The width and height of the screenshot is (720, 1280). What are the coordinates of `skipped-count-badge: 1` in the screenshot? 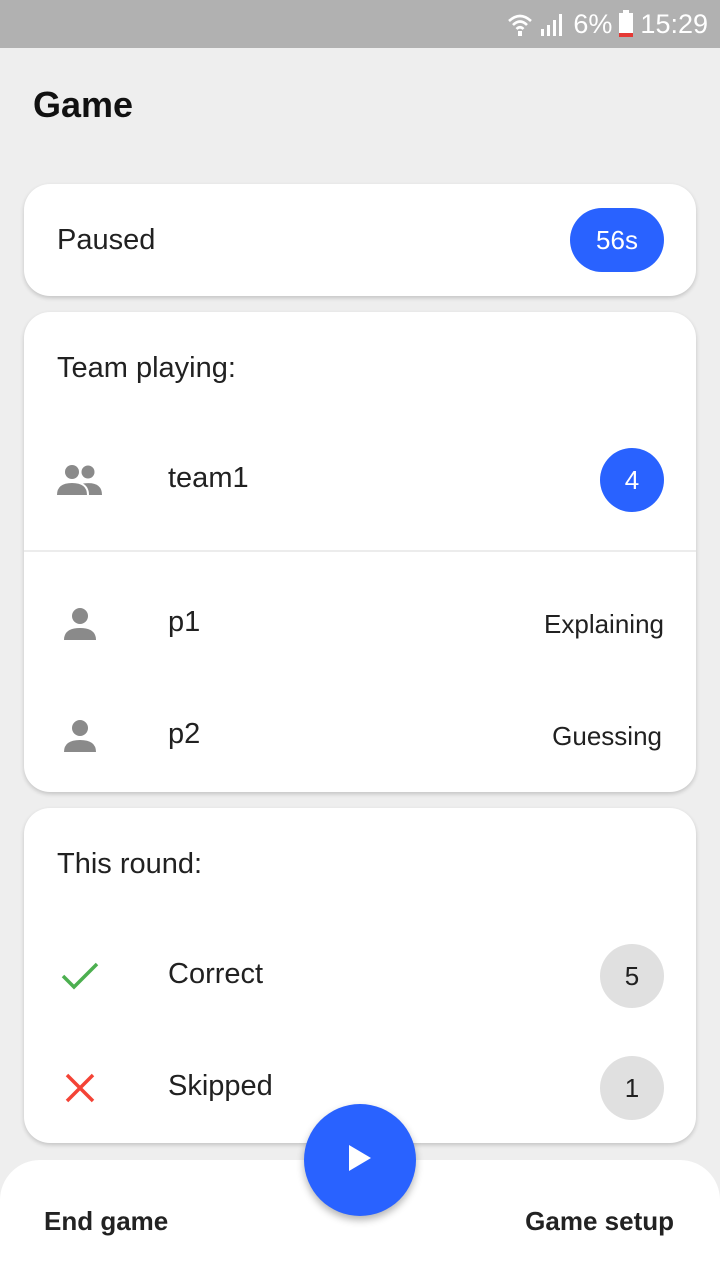 It's located at (632, 1088).